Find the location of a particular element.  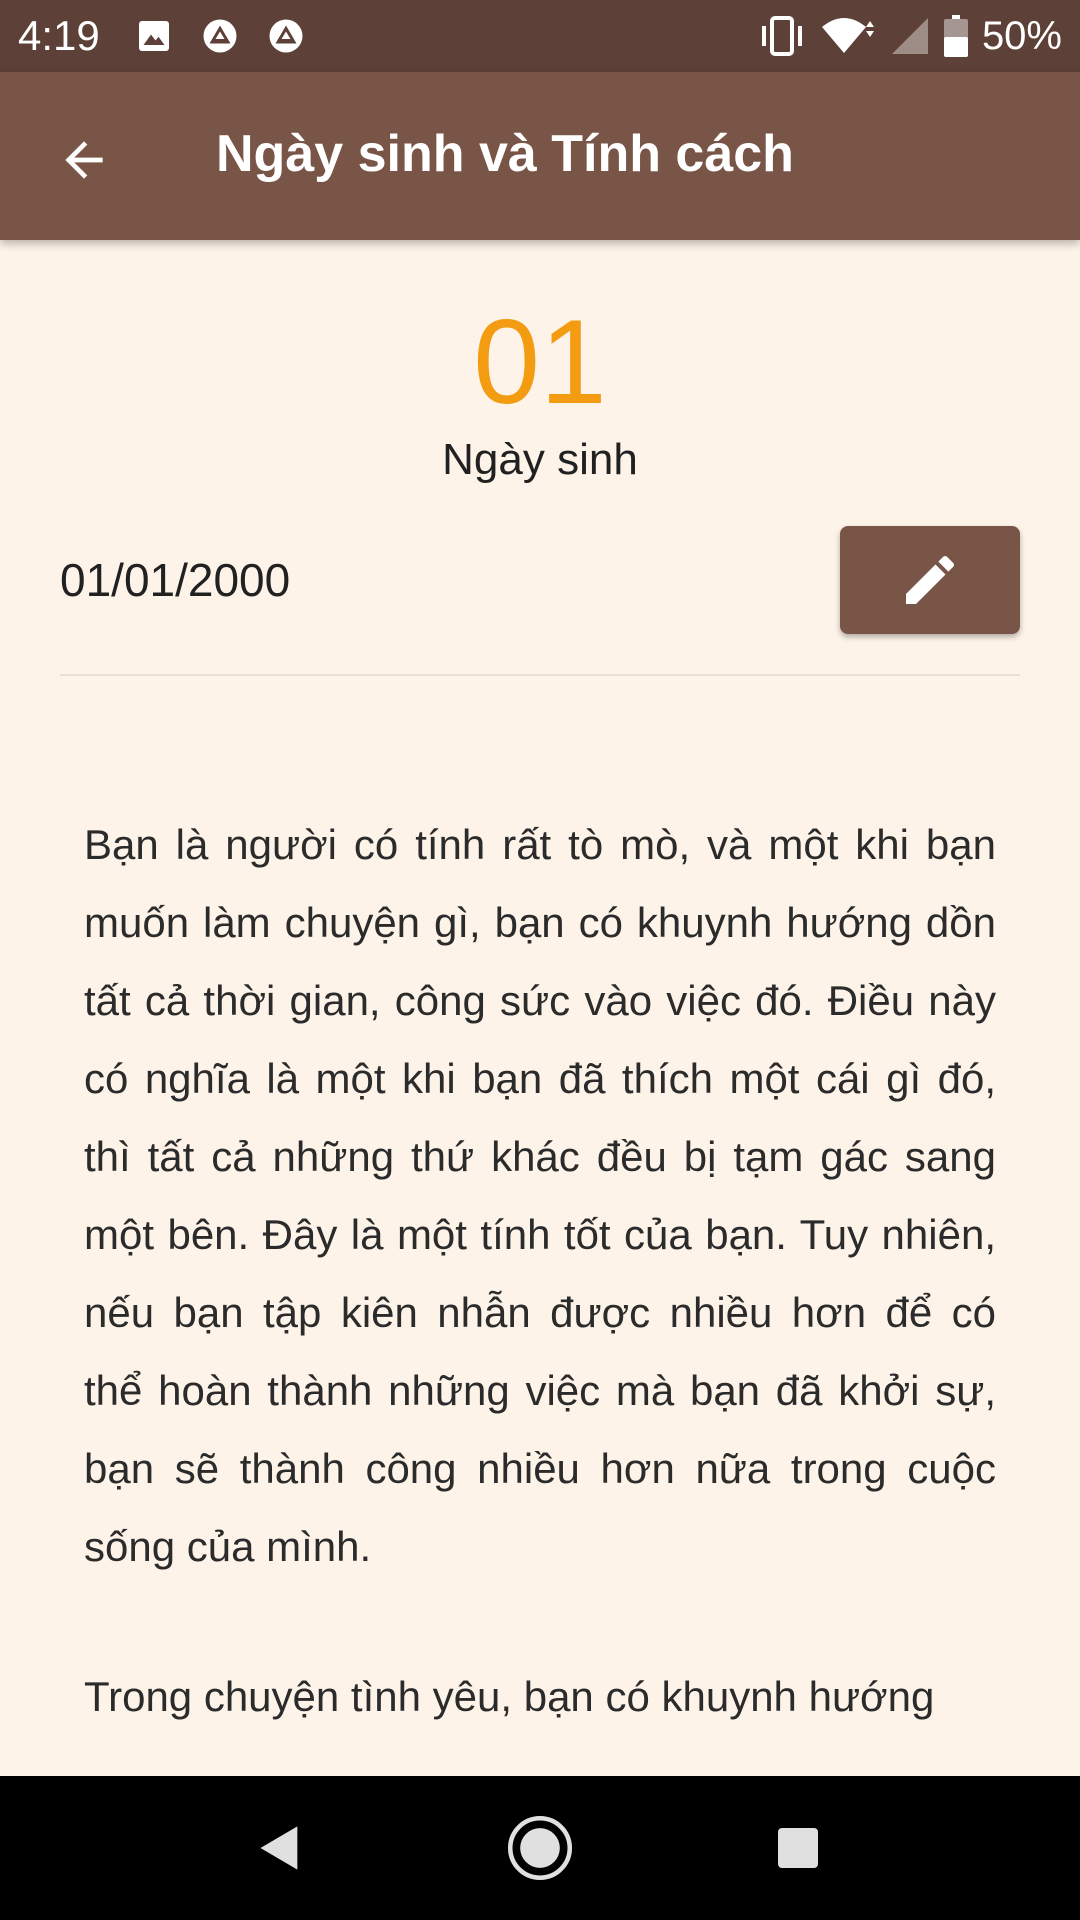

wifi-icon is located at coordinates (847, 35).